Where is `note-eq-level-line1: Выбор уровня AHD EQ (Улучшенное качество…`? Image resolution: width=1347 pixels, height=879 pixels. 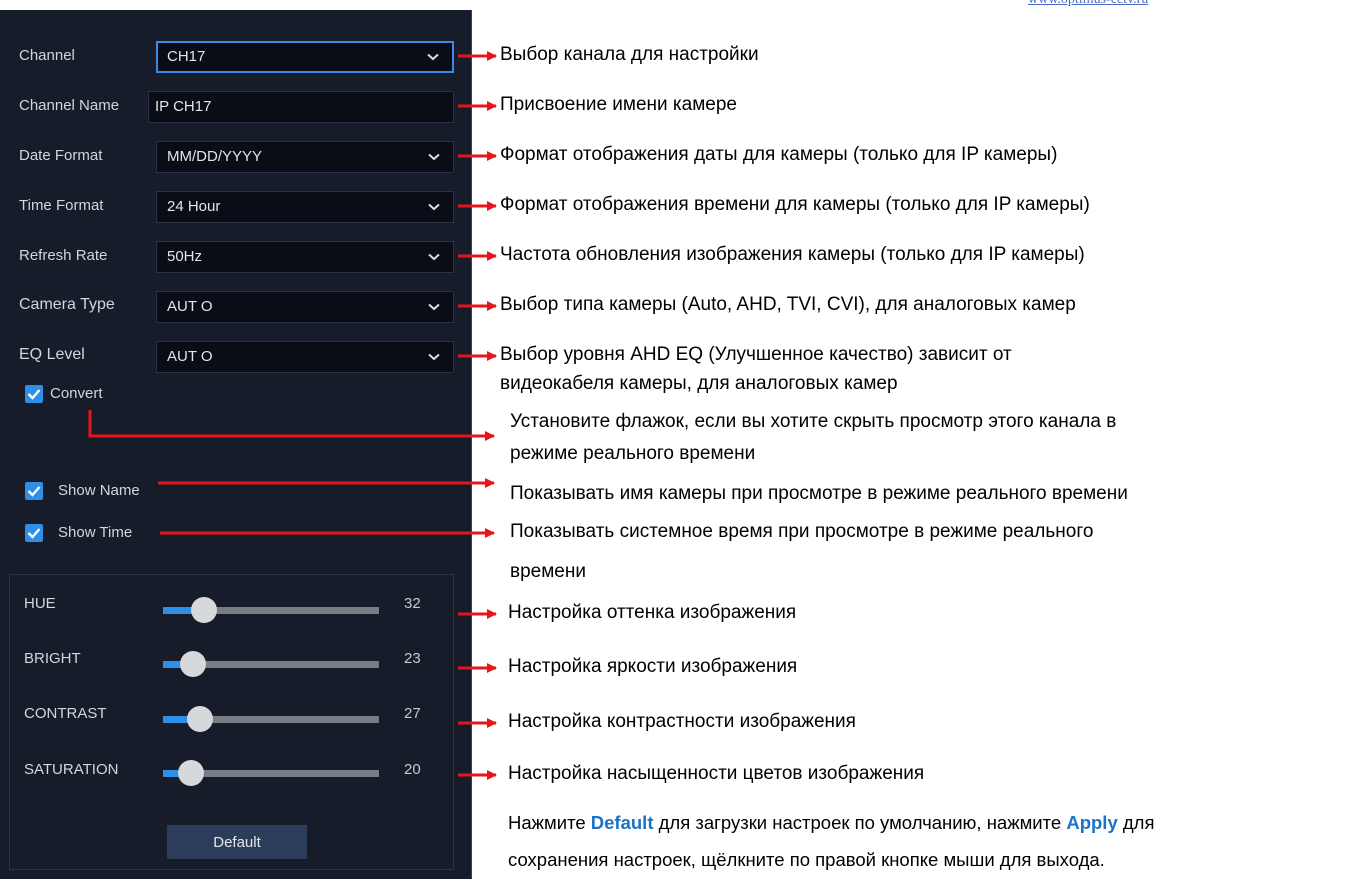 note-eq-level-line1: Выбор уровня AHD EQ (Улучшенное качество… is located at coordinates (756, 354).